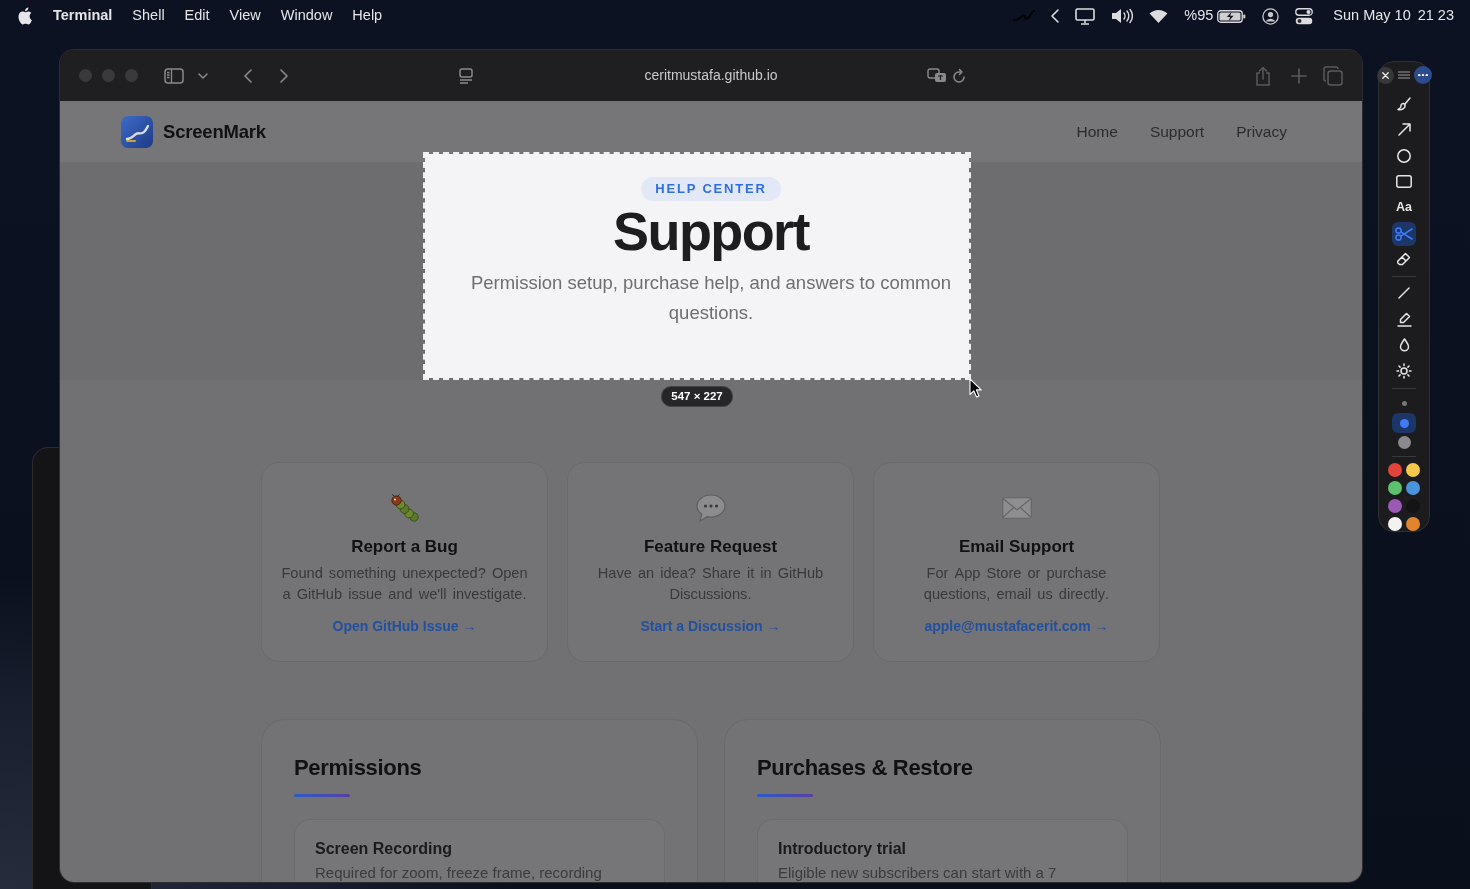 The width and height of the screenshot is (1470, 889). I want to click on rectangle-icon, so click(1404, 182).